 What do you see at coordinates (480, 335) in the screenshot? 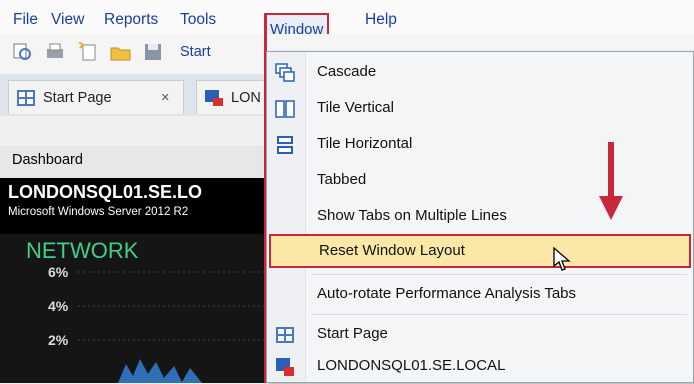
I see `menu-item-start-page: Start Page` at bounding box center [480, 335].